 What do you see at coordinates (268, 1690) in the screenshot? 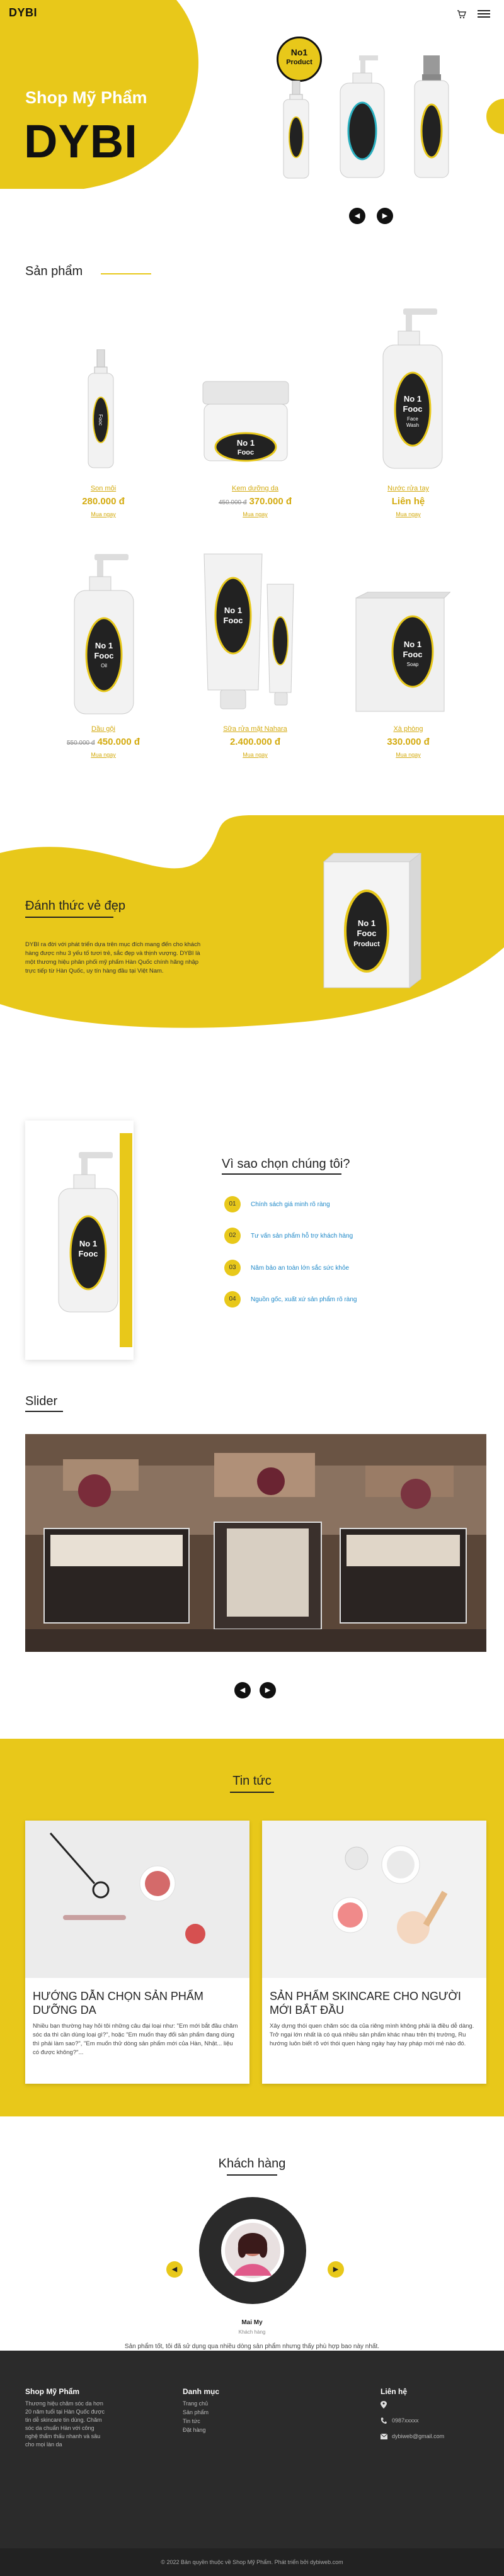
I see `slider-next-button: ▶` at bounding box center [268, 1690].